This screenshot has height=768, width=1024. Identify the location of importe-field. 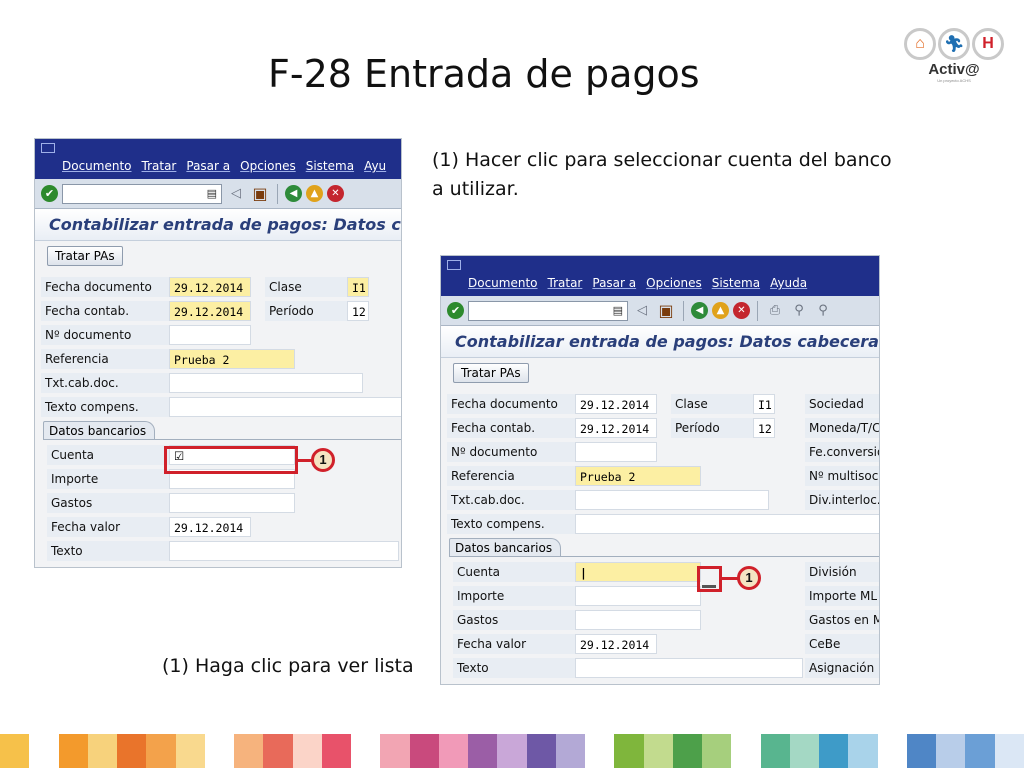
(638, 596).